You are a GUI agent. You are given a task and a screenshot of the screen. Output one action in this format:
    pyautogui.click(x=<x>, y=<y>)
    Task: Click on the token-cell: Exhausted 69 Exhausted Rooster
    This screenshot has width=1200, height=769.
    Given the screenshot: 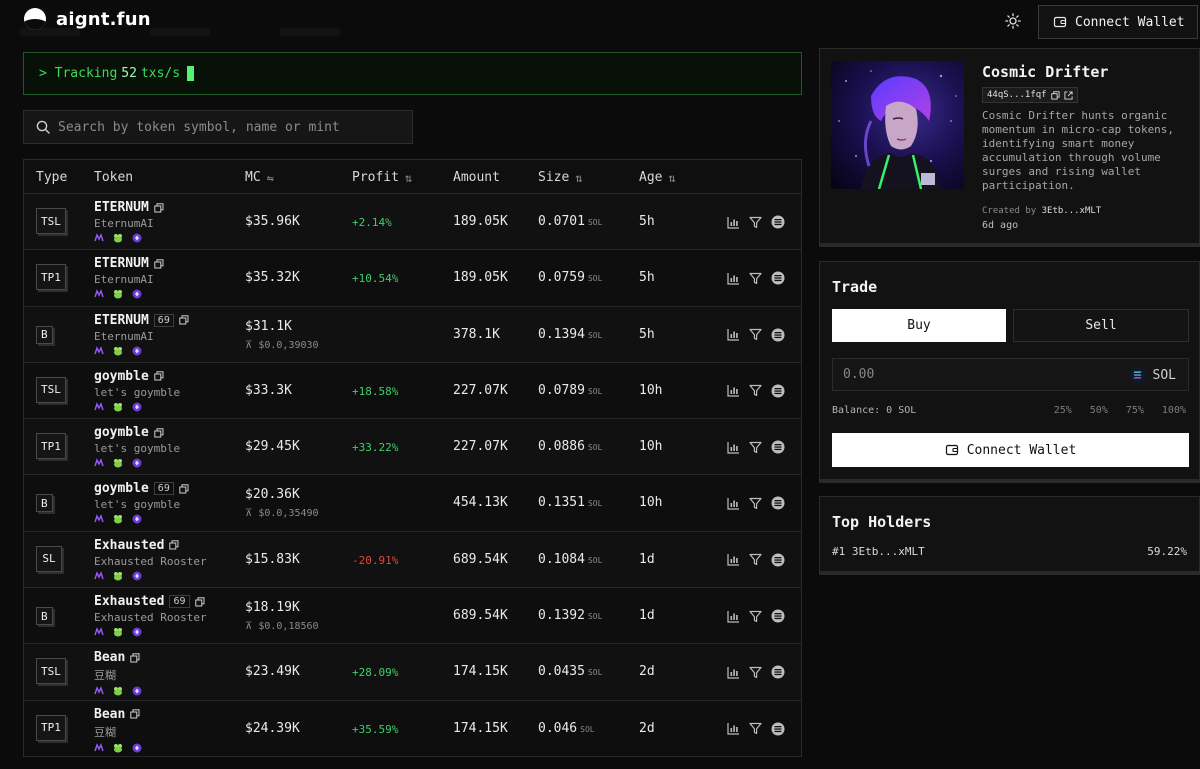 What is the action you would take?
    pyautogui.click(x=150, y=615)
    